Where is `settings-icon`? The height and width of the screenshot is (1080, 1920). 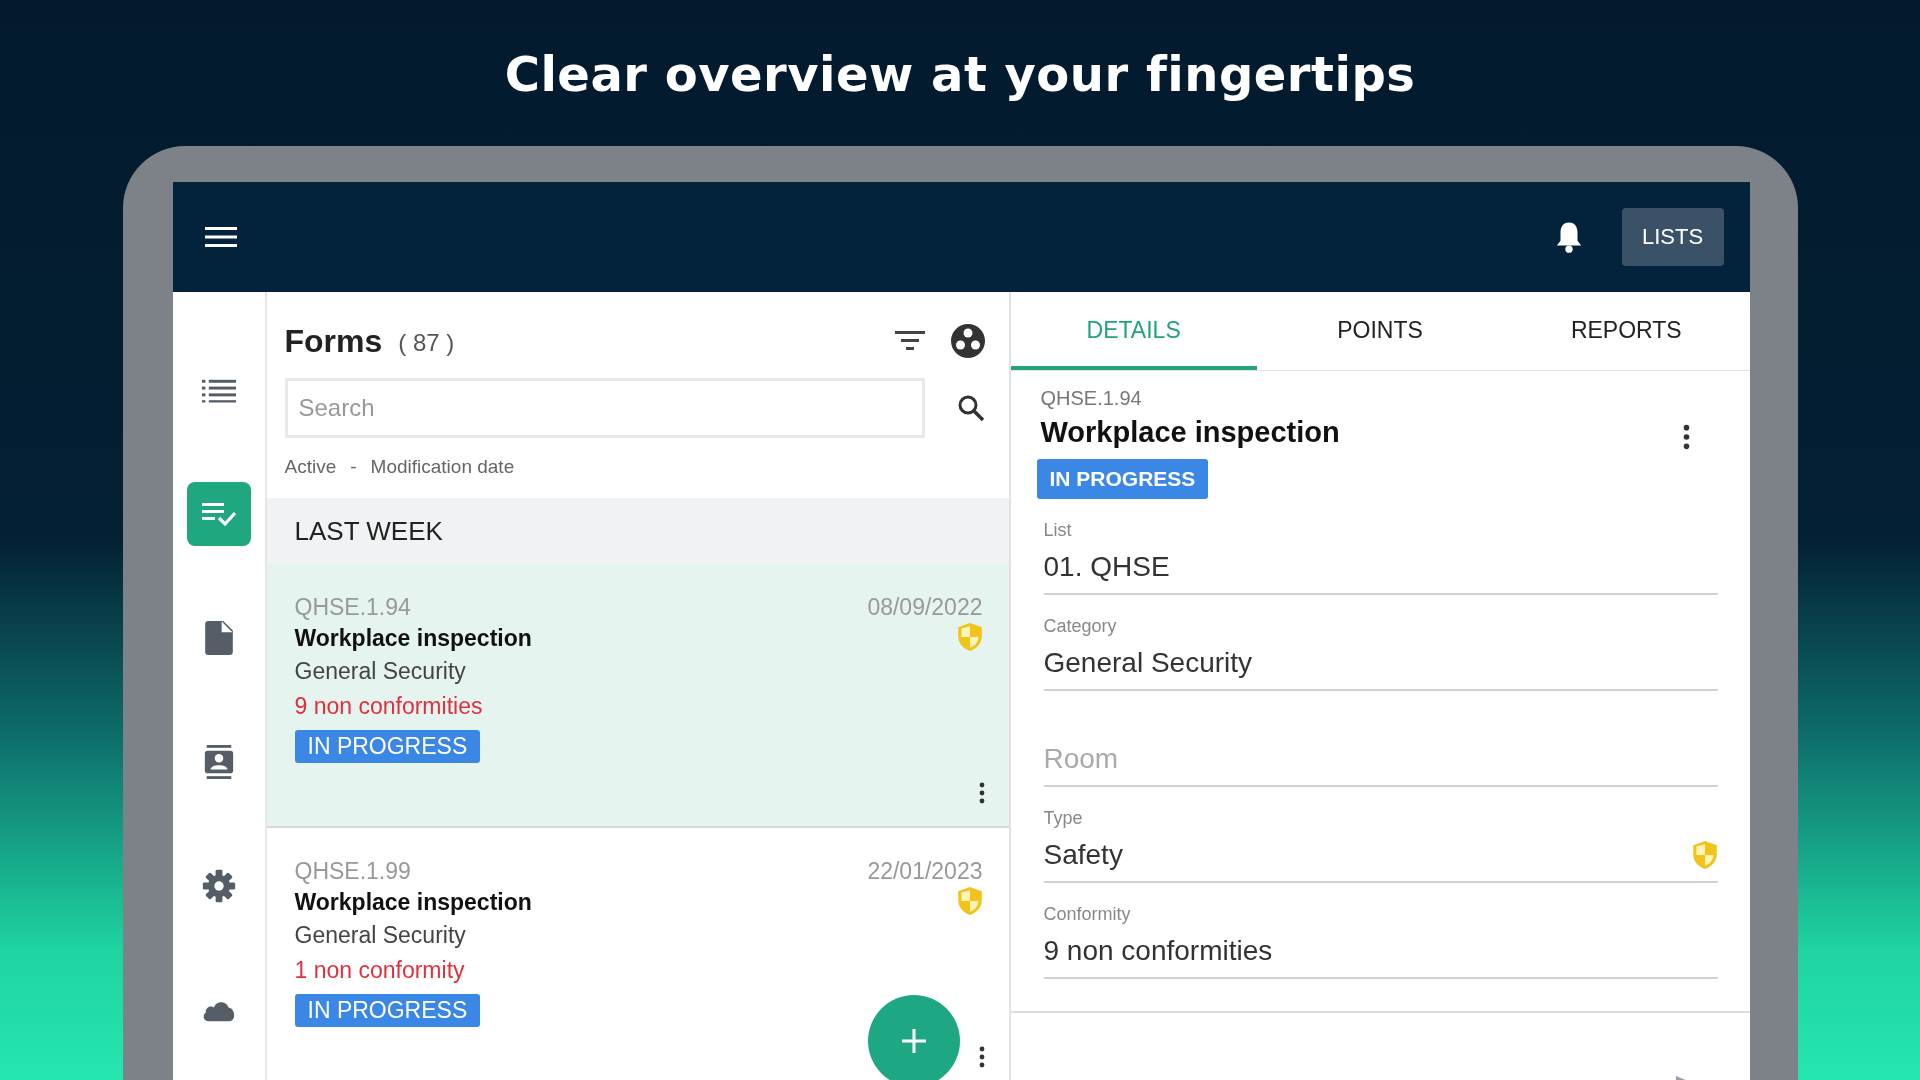
settings-icon is located at coordinates (218, 886).